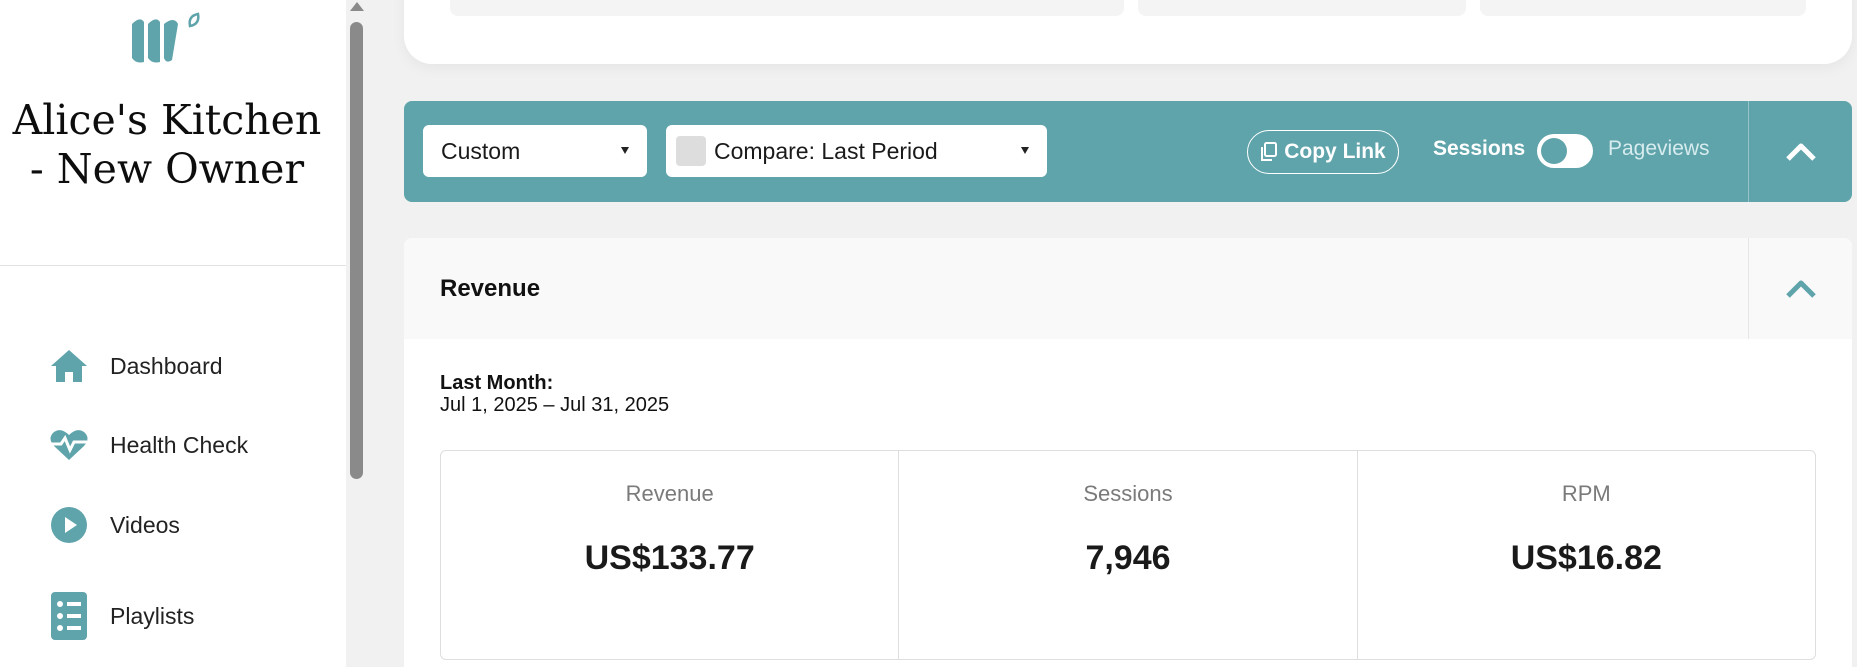 This screenshot has height=667, width=1857. Describe the element at coordinates (69, 616) in the screenshot. I see `list-icon` at that location.